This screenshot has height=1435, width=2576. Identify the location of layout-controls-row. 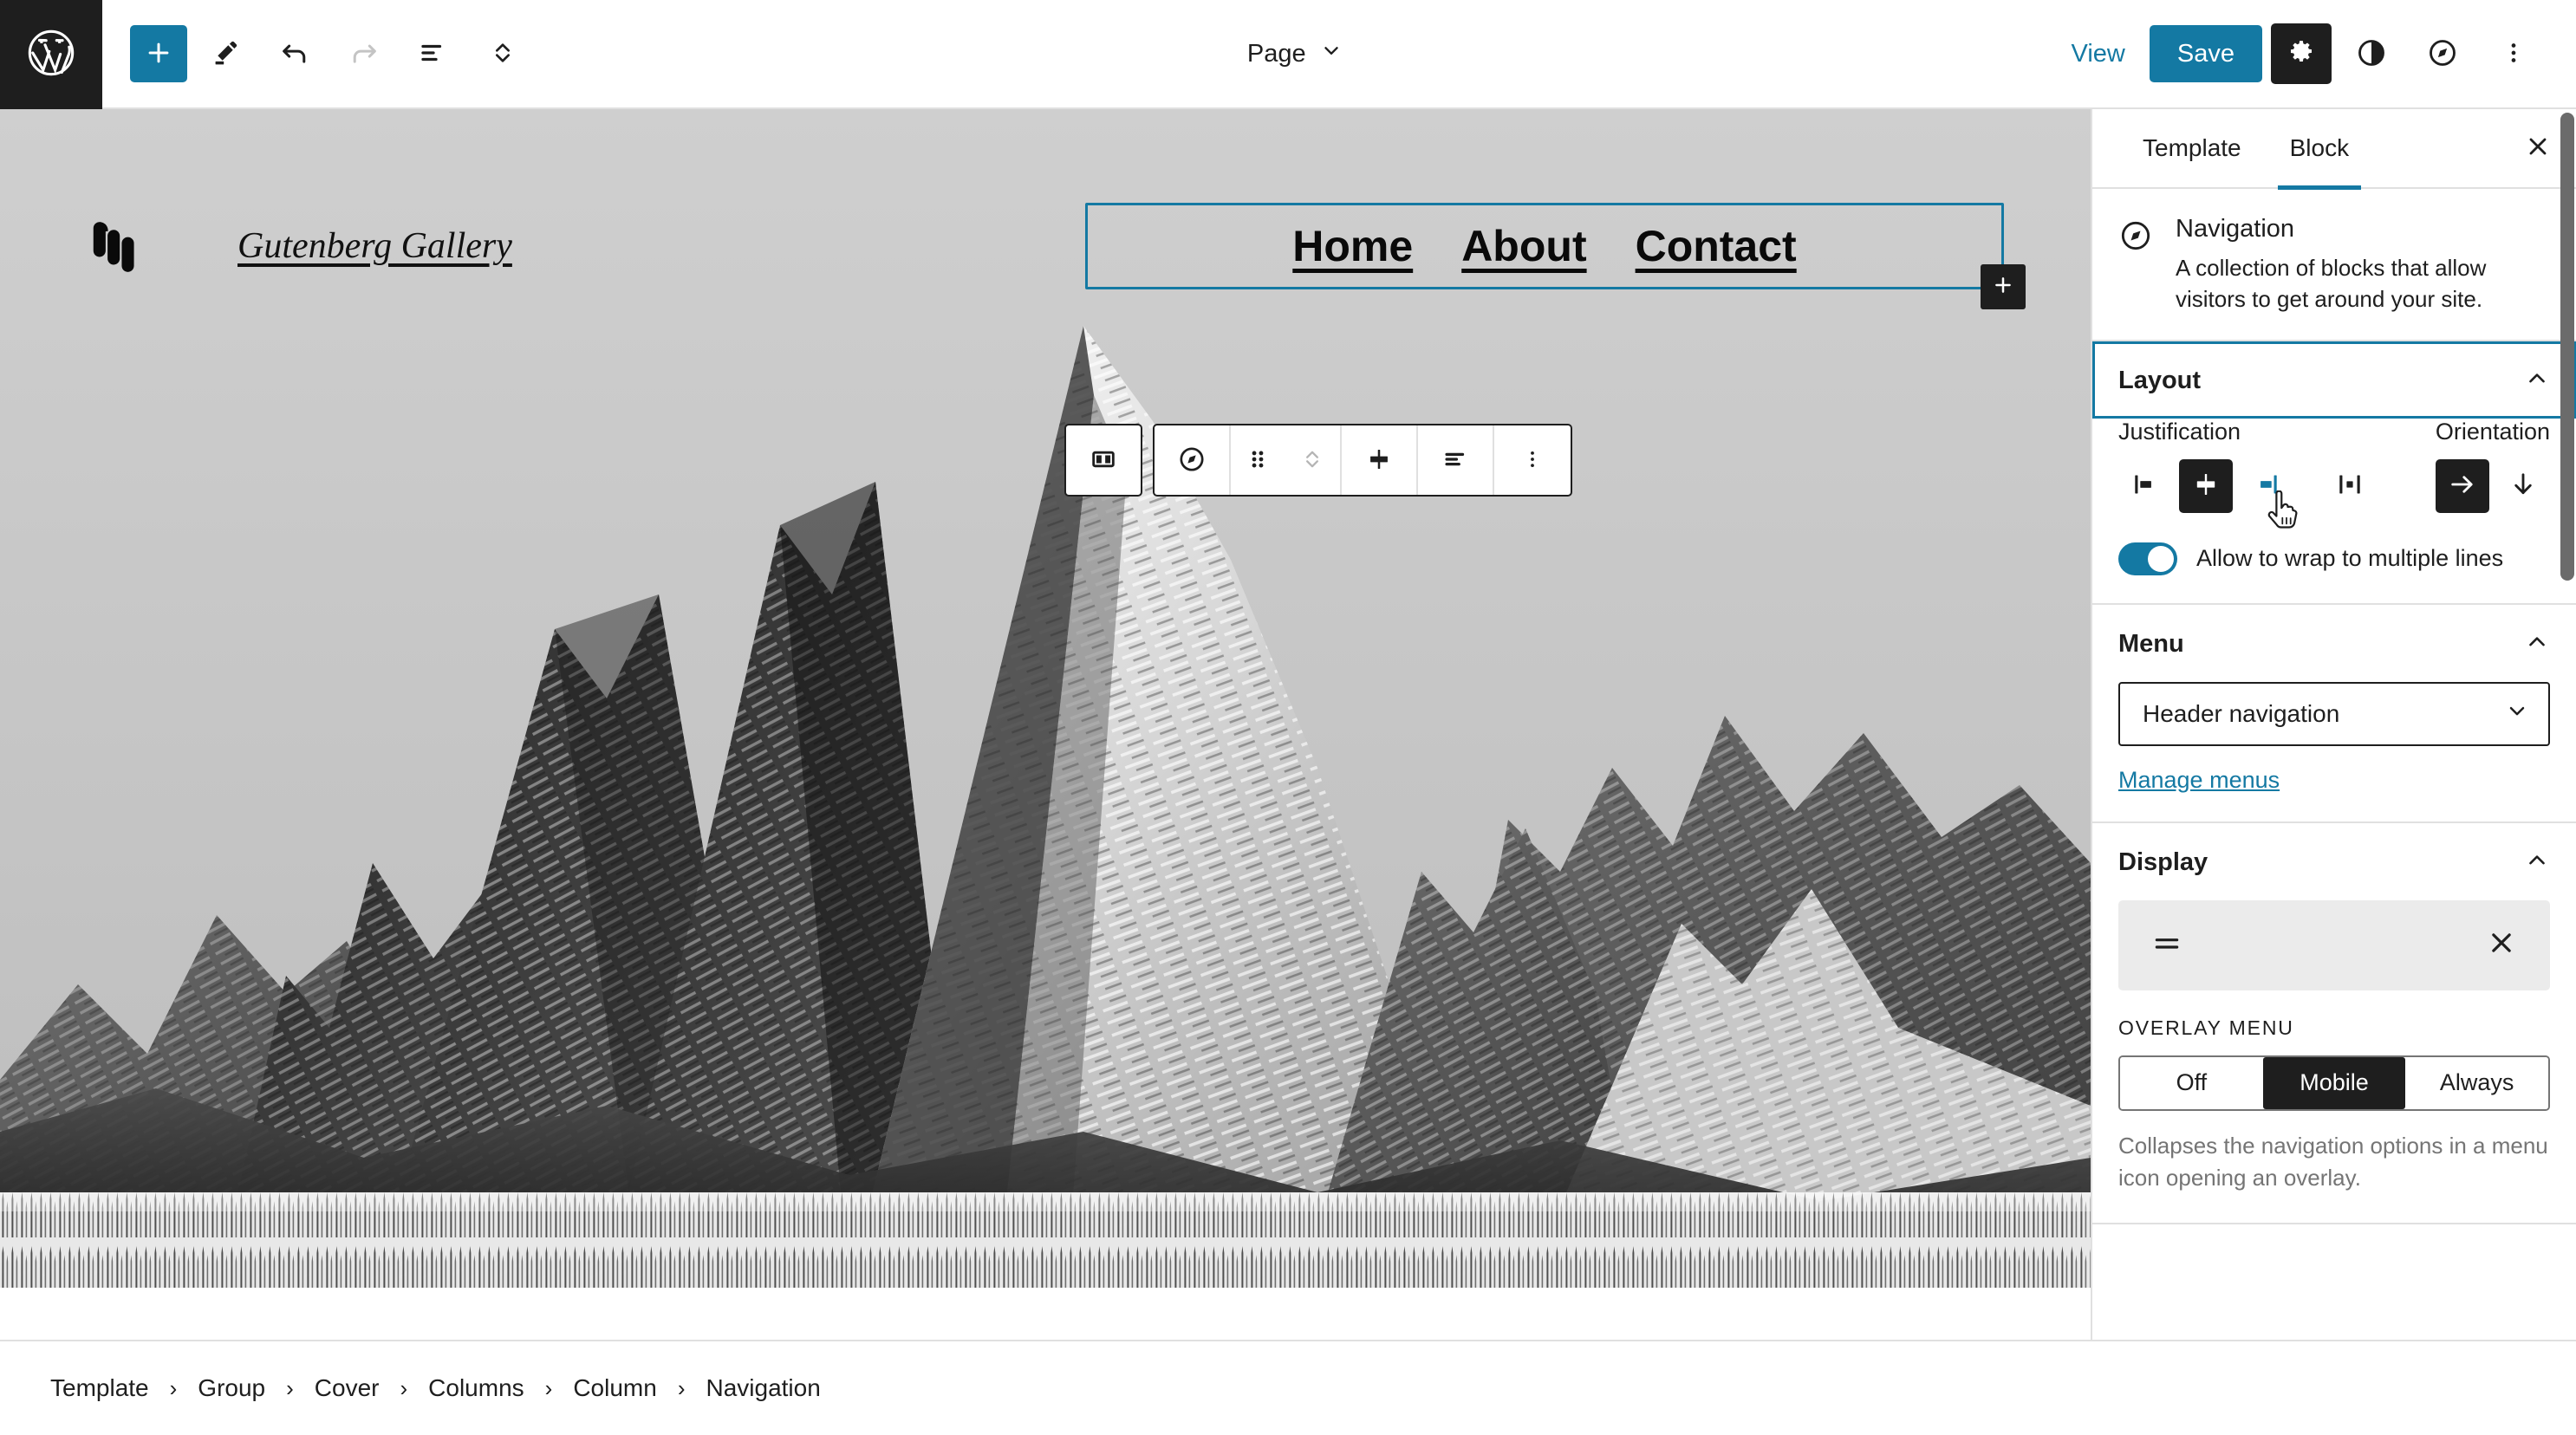
(2334, 493).